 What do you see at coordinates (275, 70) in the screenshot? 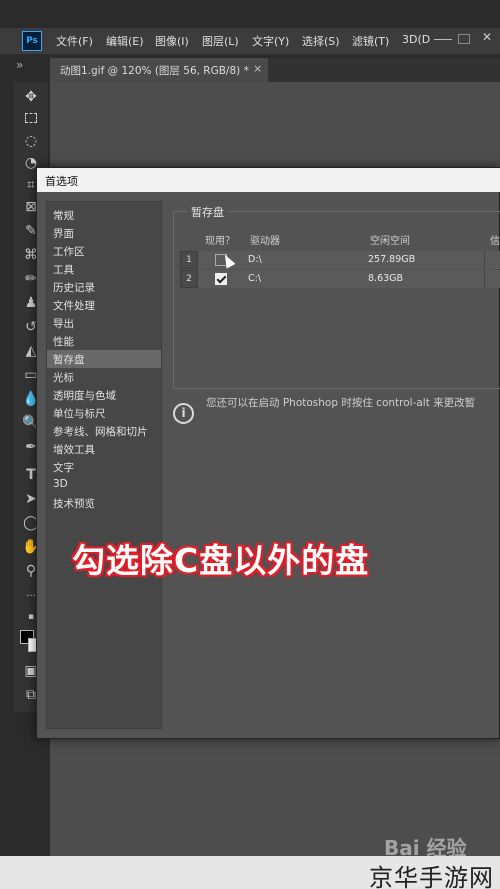
I see `document-tab-bar: 动图1.gif @ 120% (图层 56, RGB/8) * ×` at bounding box center [275, 70].